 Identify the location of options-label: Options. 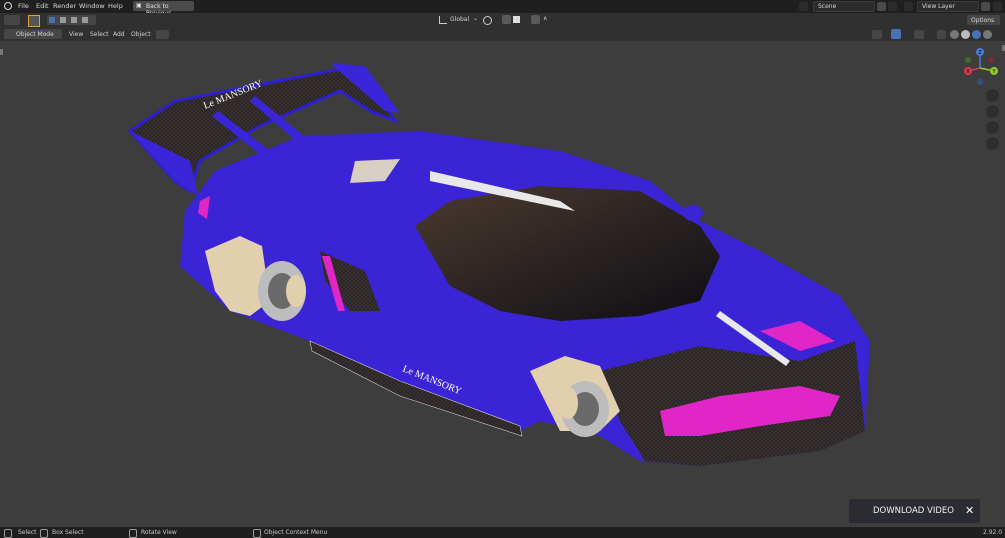
(983, 20).